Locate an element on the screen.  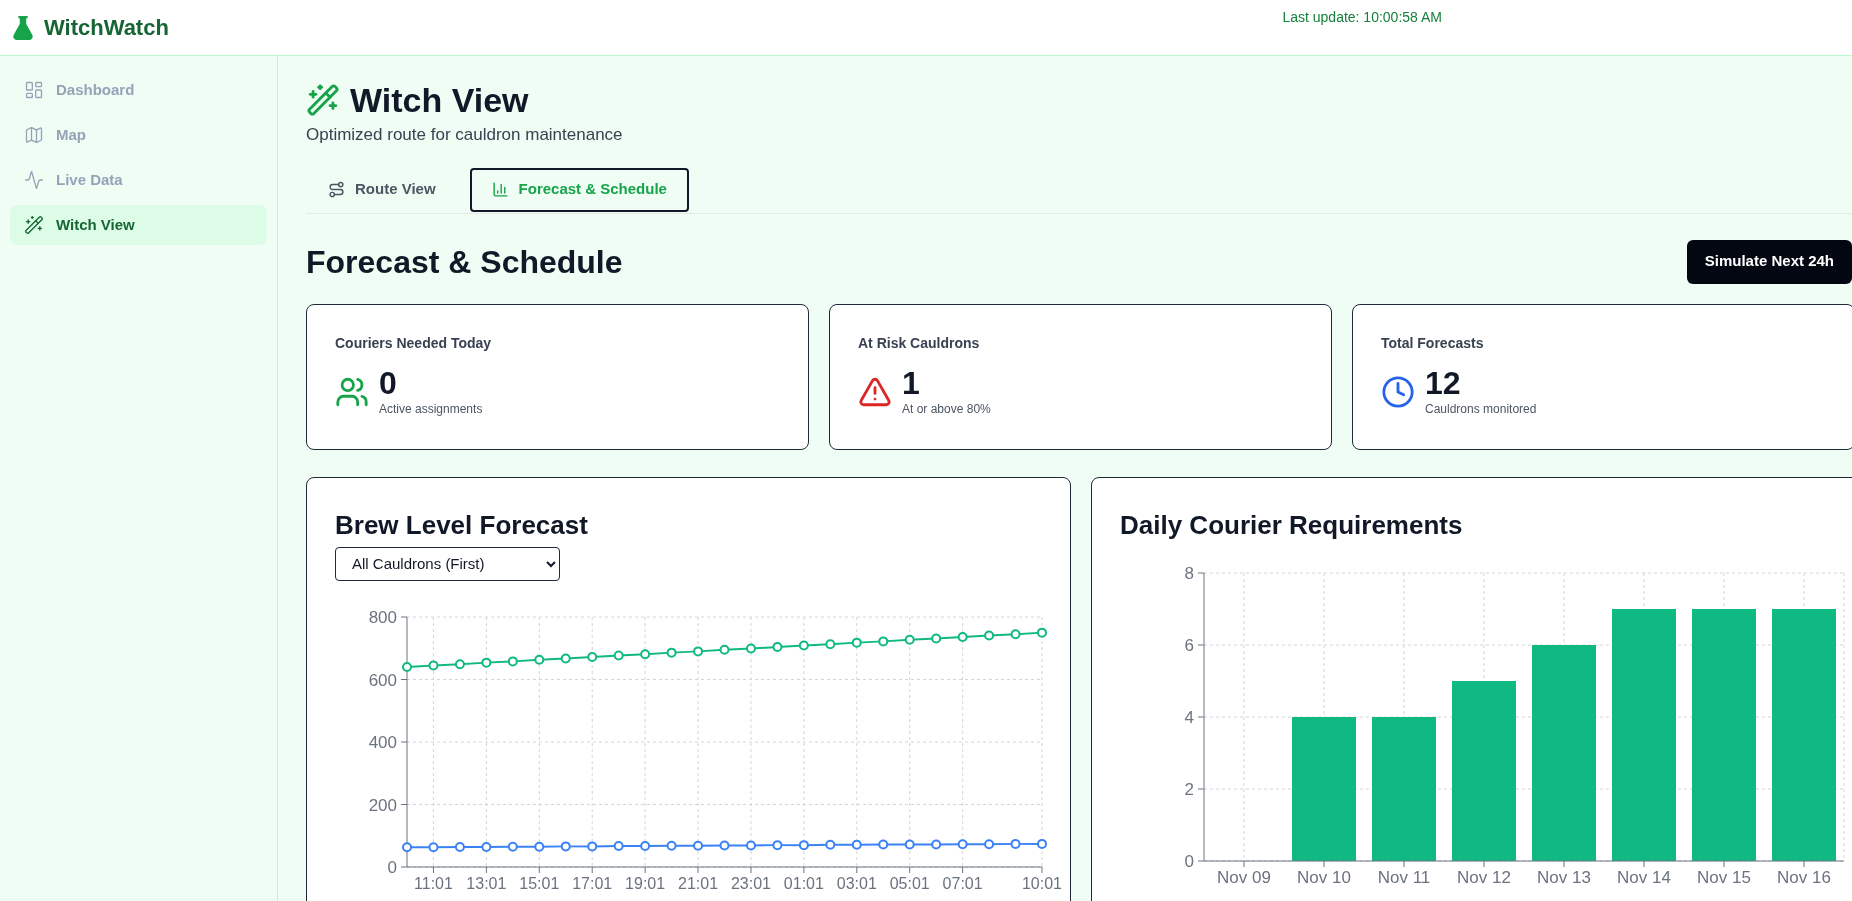
stat-caption: Cauldrons monitored is located at coordinates (1481, 409).